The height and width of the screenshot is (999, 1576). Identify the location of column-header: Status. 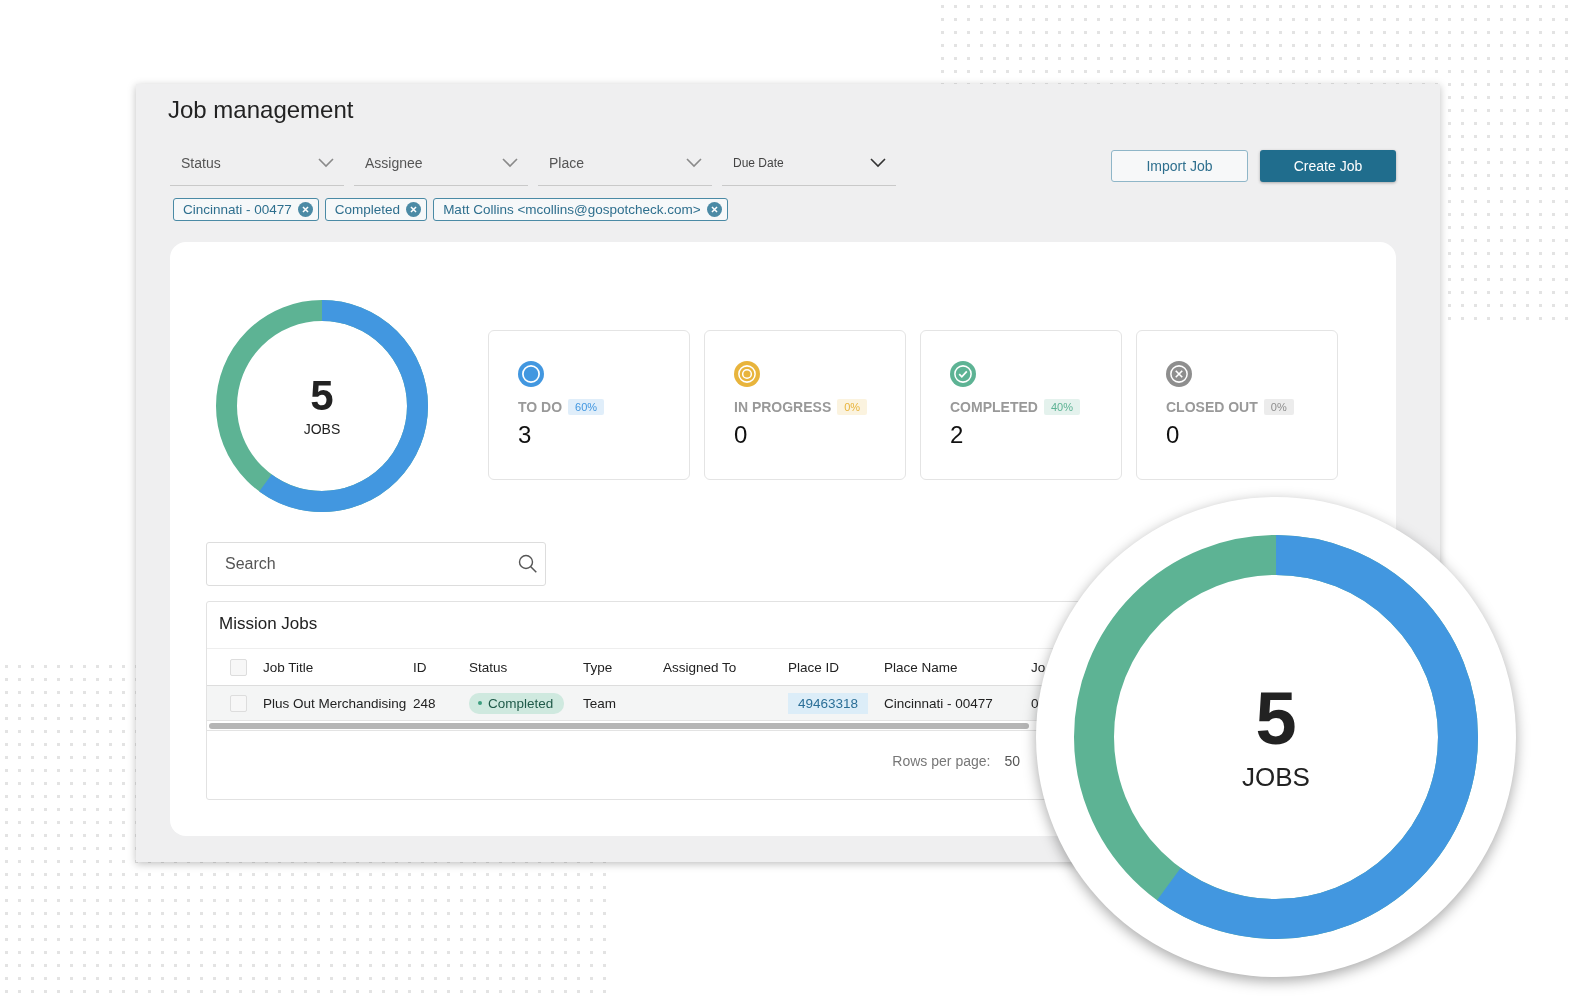
(488, 667).